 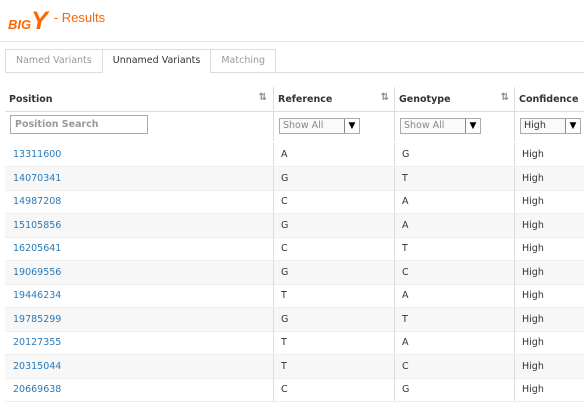 What do you see at coordinates (37, 389) in the screenshot?
I see `position-link: 20669638` at bounding box center [37, 389].